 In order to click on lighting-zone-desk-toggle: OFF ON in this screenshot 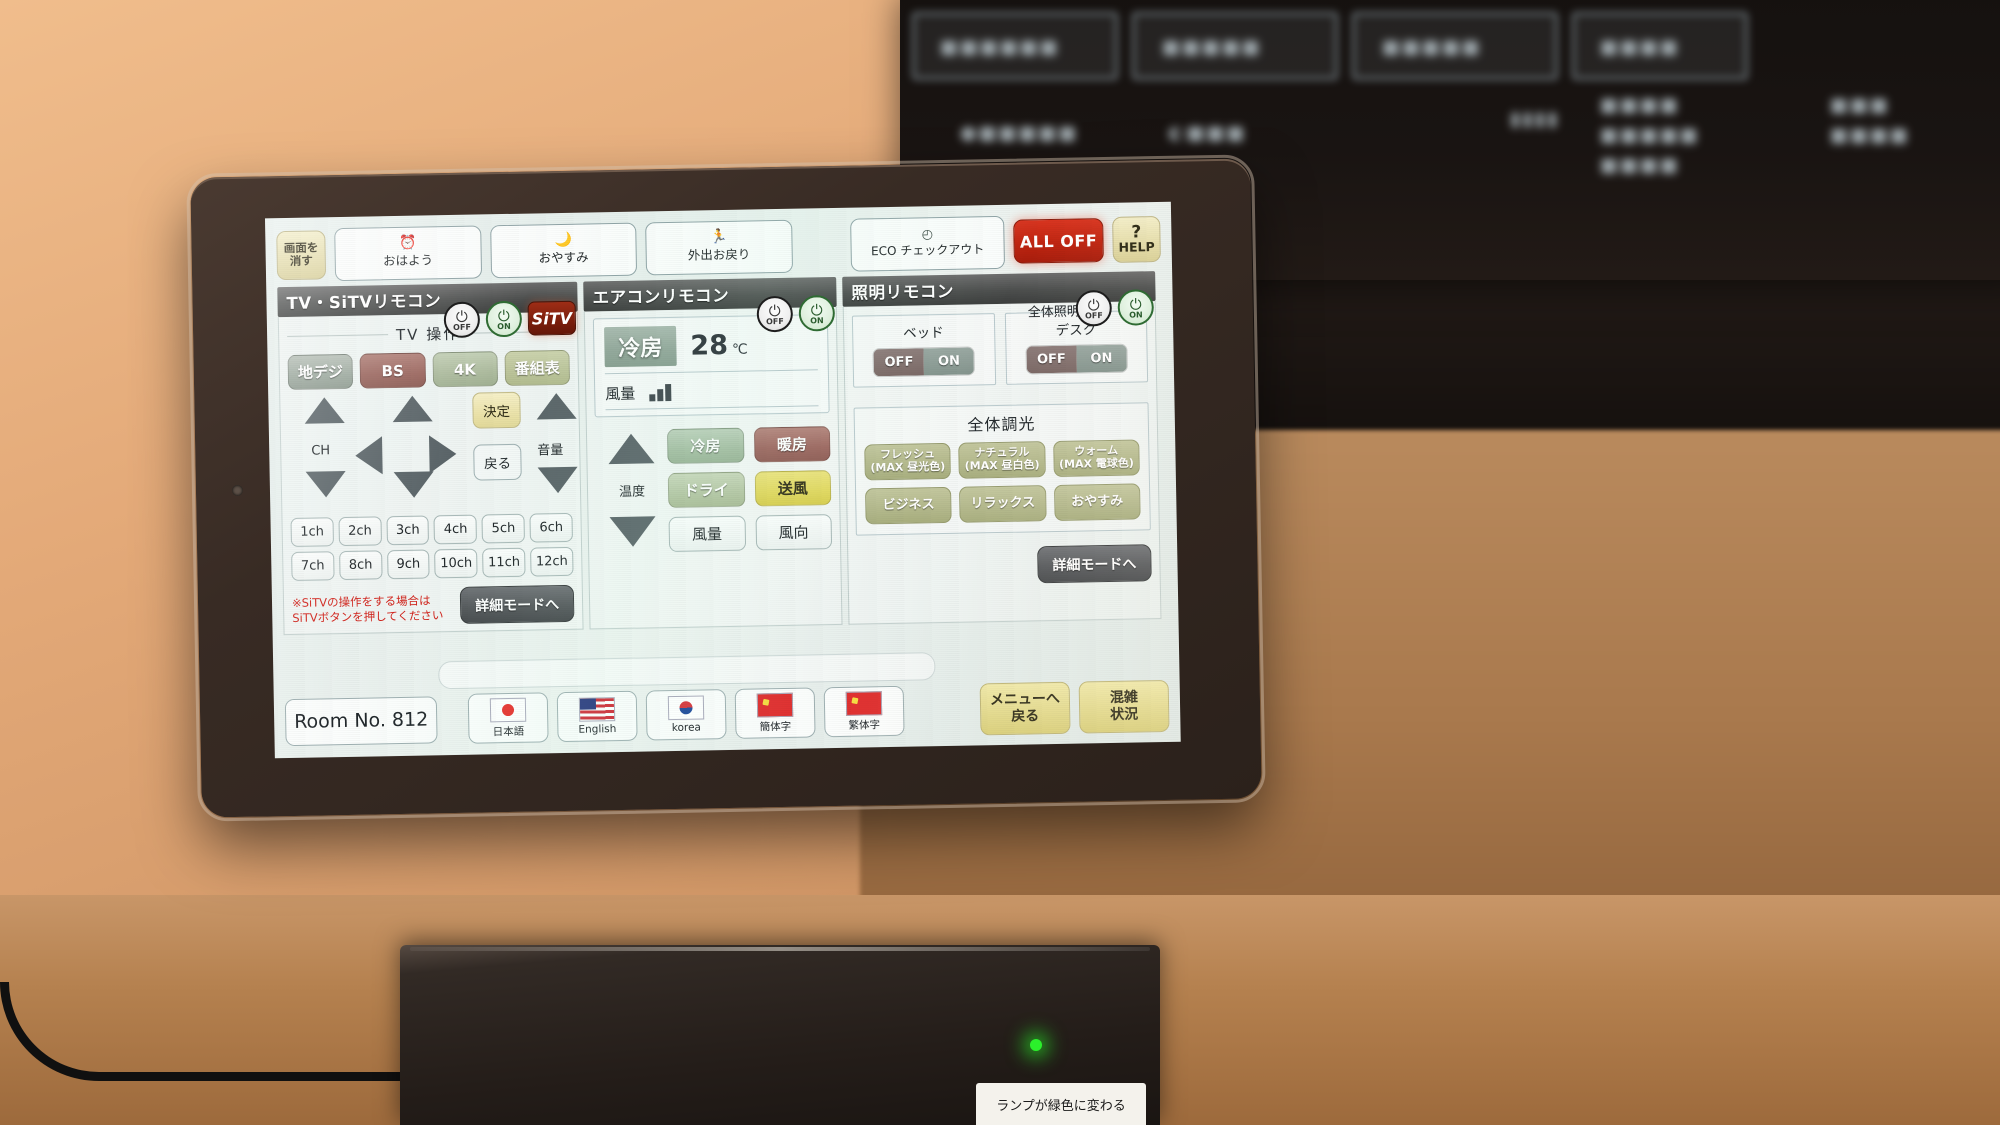, I will do `click(1076, 359)`.